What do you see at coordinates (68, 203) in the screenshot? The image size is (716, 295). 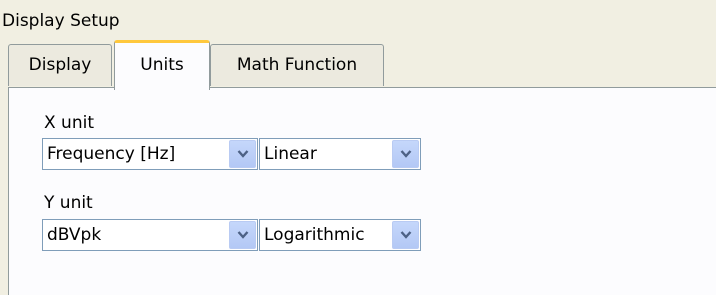 I see `y-unit-label: Y unit` at bounding box center [68, 203].